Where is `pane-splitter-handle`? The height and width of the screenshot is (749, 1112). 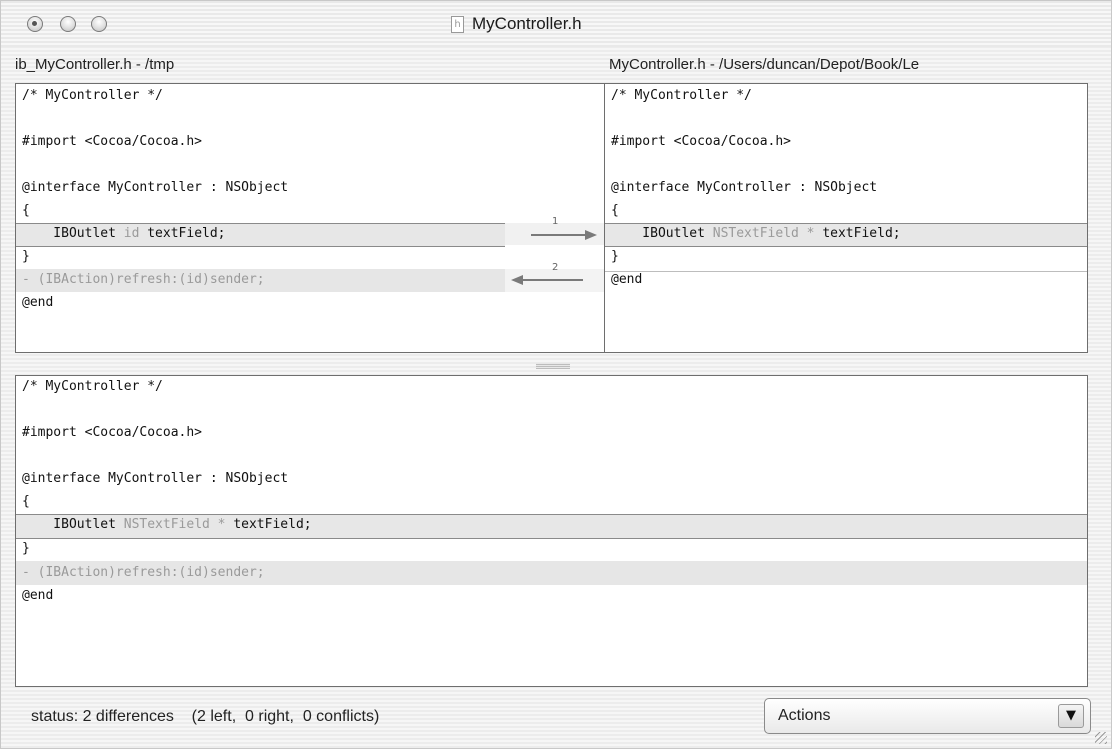
pane-splitter-handle is located at coordinates (553, 366).